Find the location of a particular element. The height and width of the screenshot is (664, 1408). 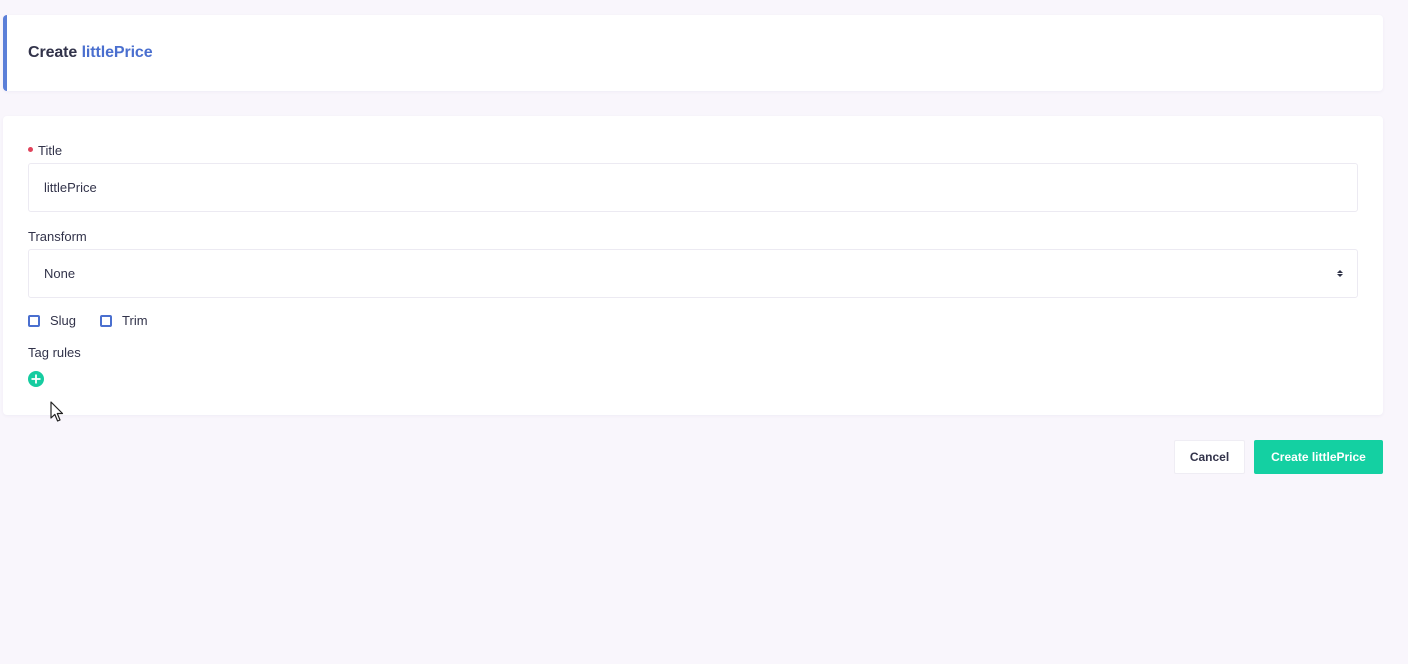

tag-rules-label: Tag rules is located at coordinates (54, 352).